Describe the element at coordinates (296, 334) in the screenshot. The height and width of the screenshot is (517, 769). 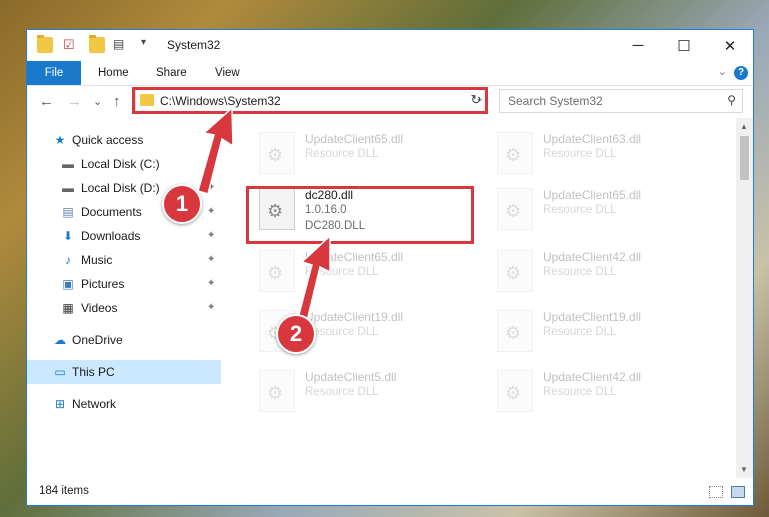
I see `callout-step-2: 2` at that location.